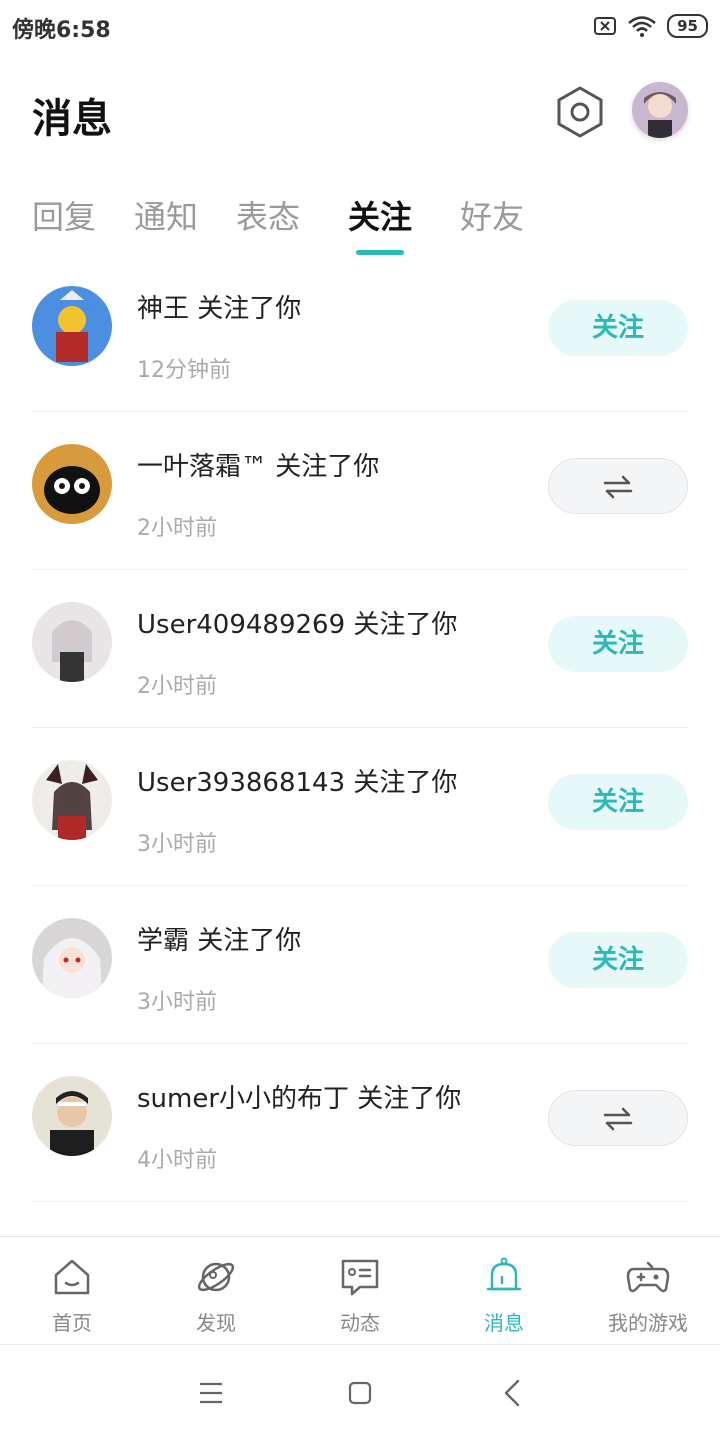 This screenshot has height=1441, width=720. I want to click on nav-my-games: 我的游戏, so click(648, 1291).